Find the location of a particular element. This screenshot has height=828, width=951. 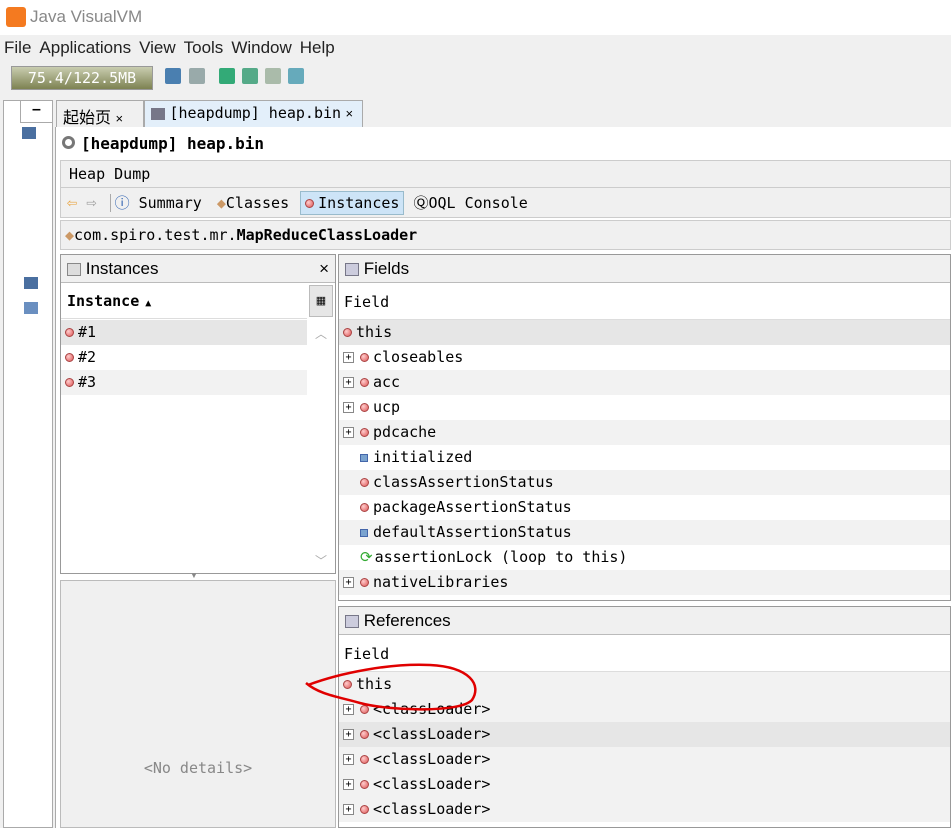

instance-id: #2 is located at coordinates (87, 357).